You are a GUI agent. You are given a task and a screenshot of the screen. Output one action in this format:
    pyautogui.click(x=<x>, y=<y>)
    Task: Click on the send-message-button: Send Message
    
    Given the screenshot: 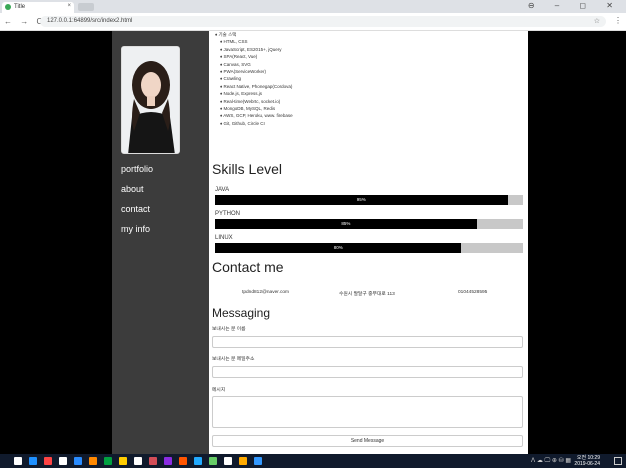 What is the action you would take?
    pyautogui.click(x=367, y=441)
    